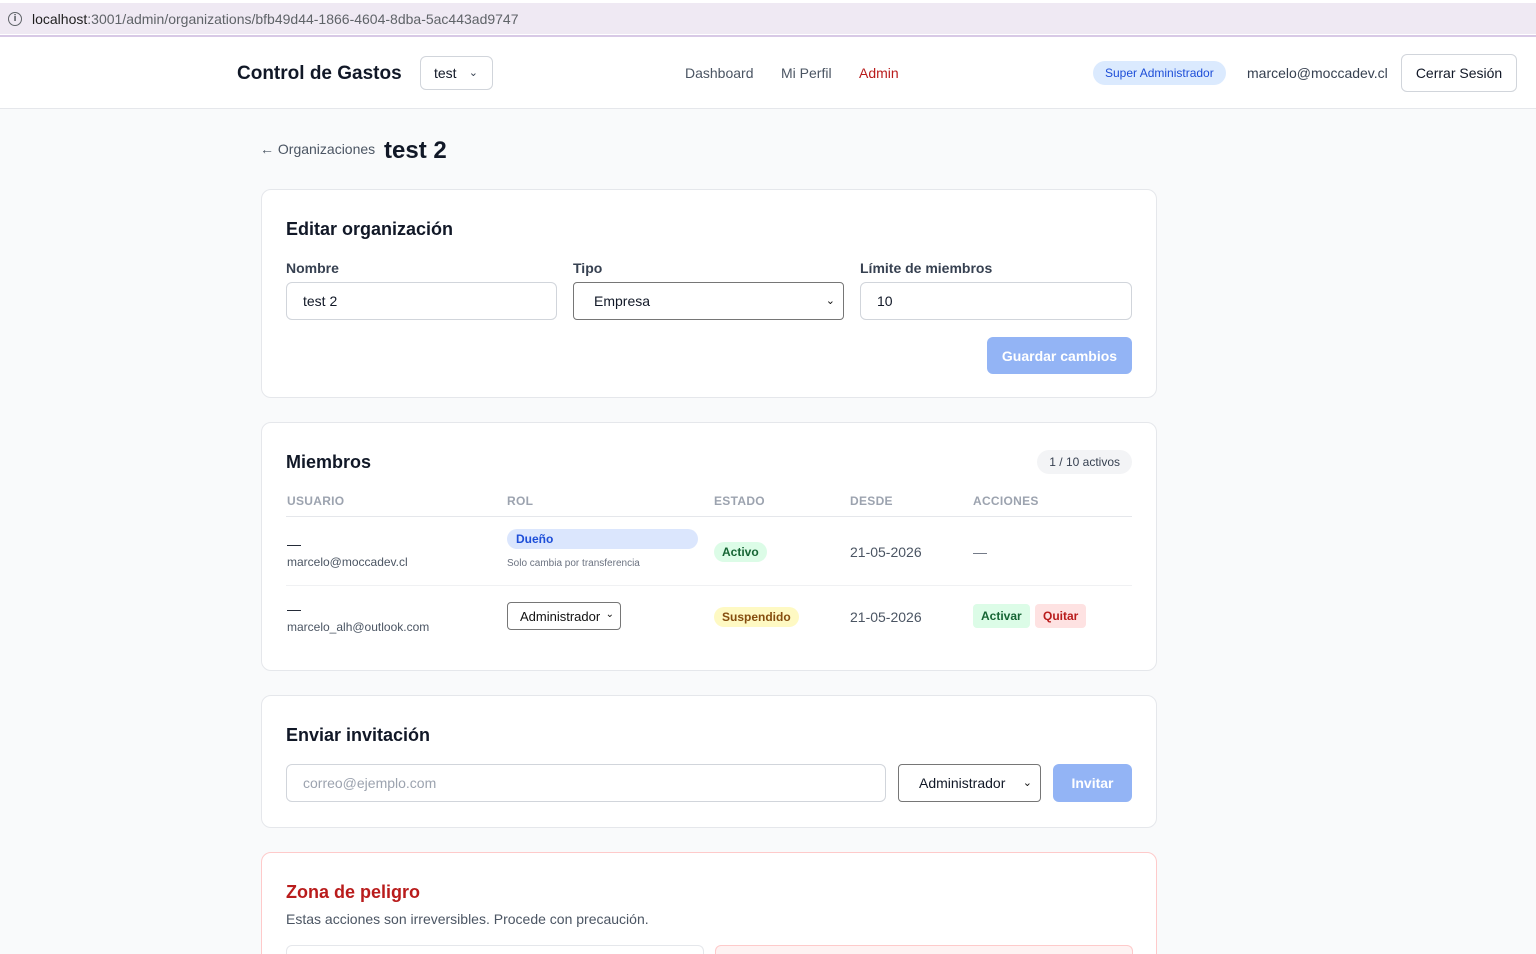  I want to click on send-invitation-title: Enviar invitación, so click(358, 735).